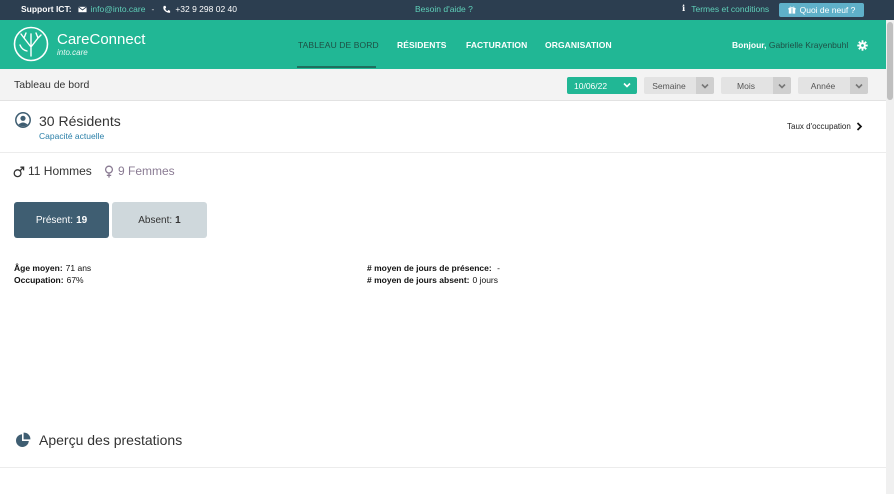 The image size is (894, 494). What do you see at coordinates (338, 45) in the screenshot?
I see `nav-tableau-de-bord: TABLEAU DE BORD` at bounding box center [338, 45].